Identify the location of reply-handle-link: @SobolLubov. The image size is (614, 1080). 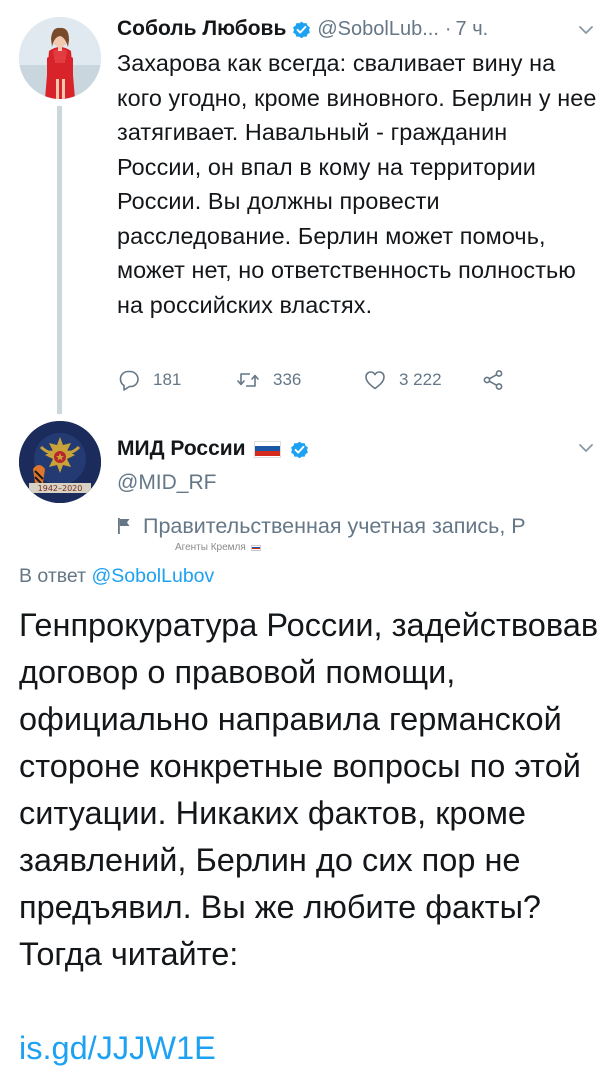
(152, 576).